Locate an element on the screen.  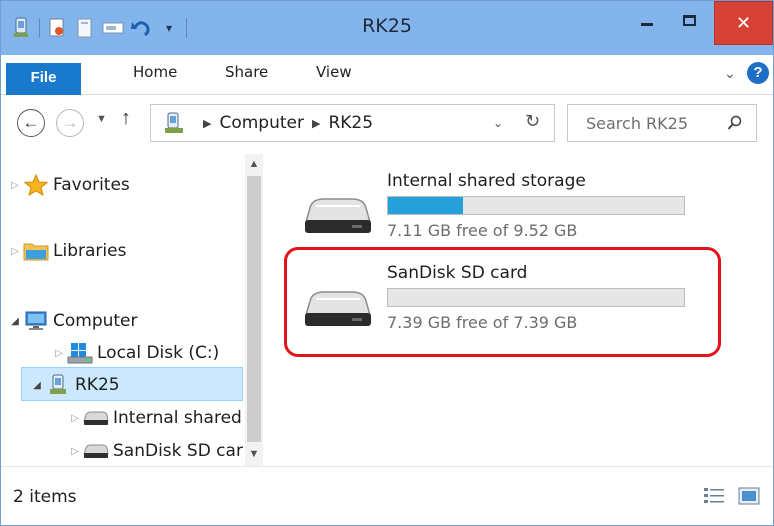
up-arrow-icon: ↑ is located at coordinates (126, 118).